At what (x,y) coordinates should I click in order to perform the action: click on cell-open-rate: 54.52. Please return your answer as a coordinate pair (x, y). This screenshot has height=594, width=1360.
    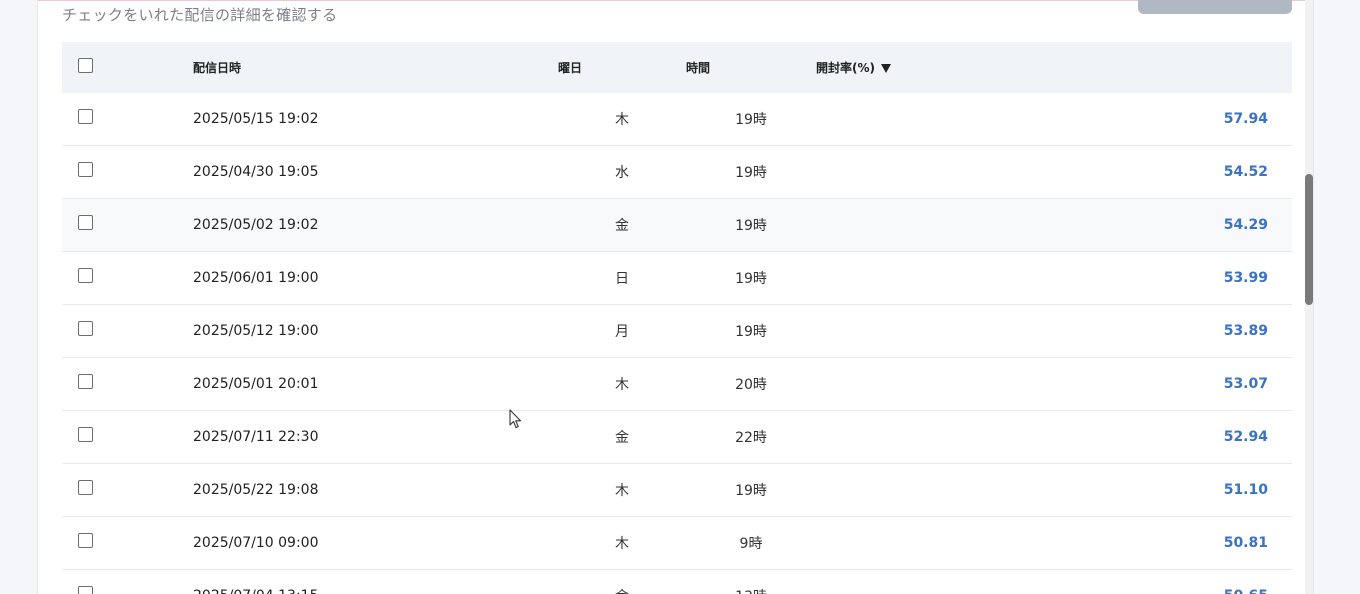
    Looking at the image, I should click on (1054, 172).